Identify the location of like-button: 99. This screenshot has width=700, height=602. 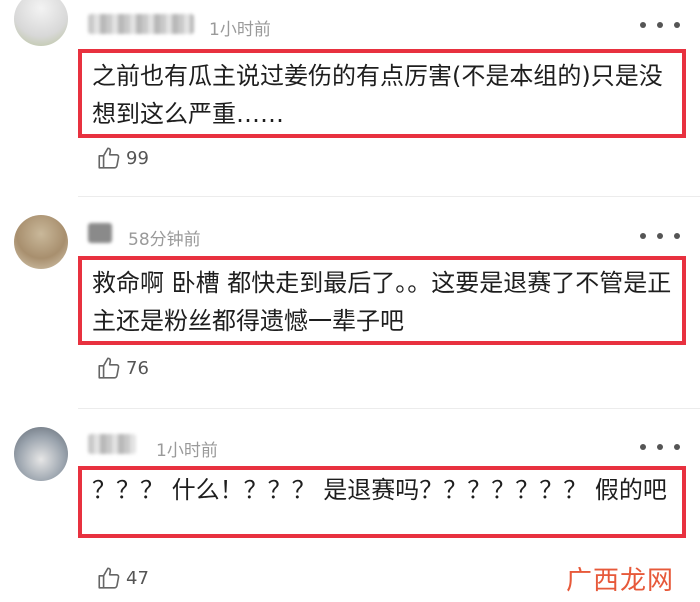
(122, 158).